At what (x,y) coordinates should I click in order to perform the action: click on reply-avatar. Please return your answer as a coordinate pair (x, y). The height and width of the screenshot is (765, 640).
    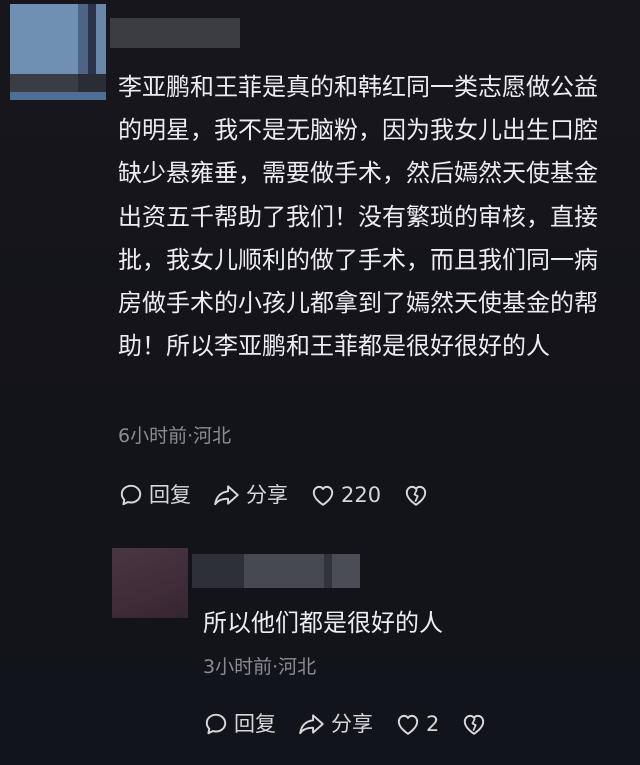
    Looking at the image, I should click on (150, 583).